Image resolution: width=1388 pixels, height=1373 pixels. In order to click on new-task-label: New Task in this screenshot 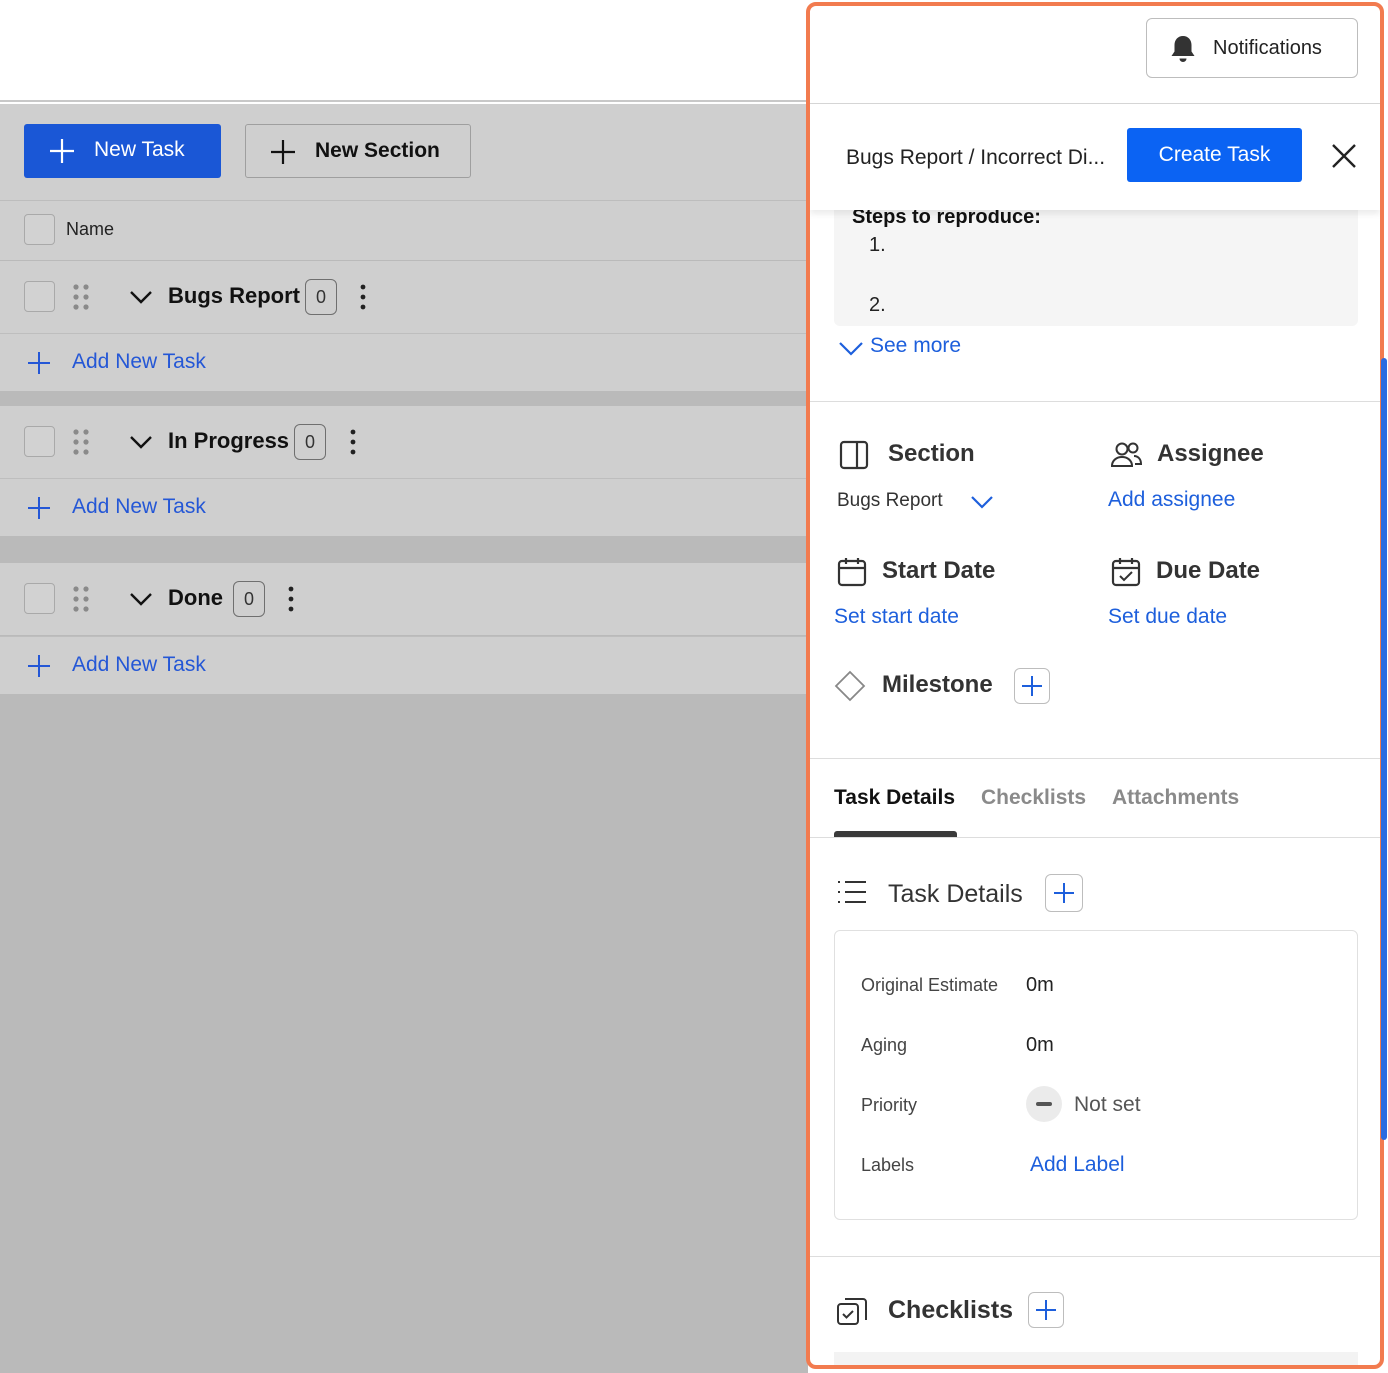, I will do `click(139, 149)`.